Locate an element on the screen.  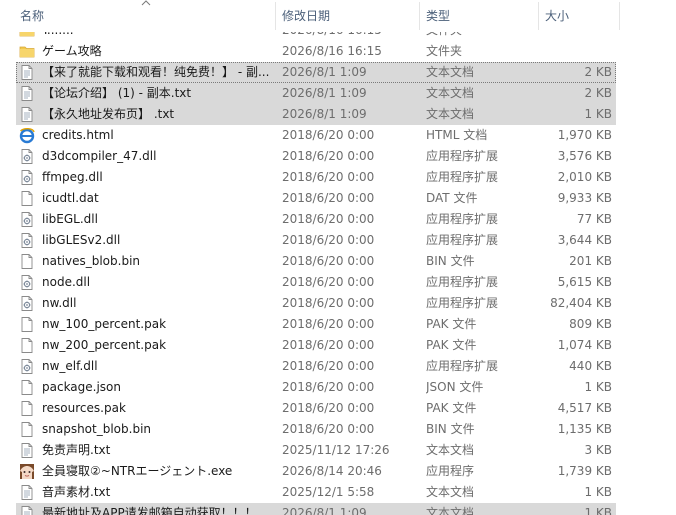
file-row: ゲーム攻略 2026/8/16 16:15 文件夹 is located at coordinates (316, 51).